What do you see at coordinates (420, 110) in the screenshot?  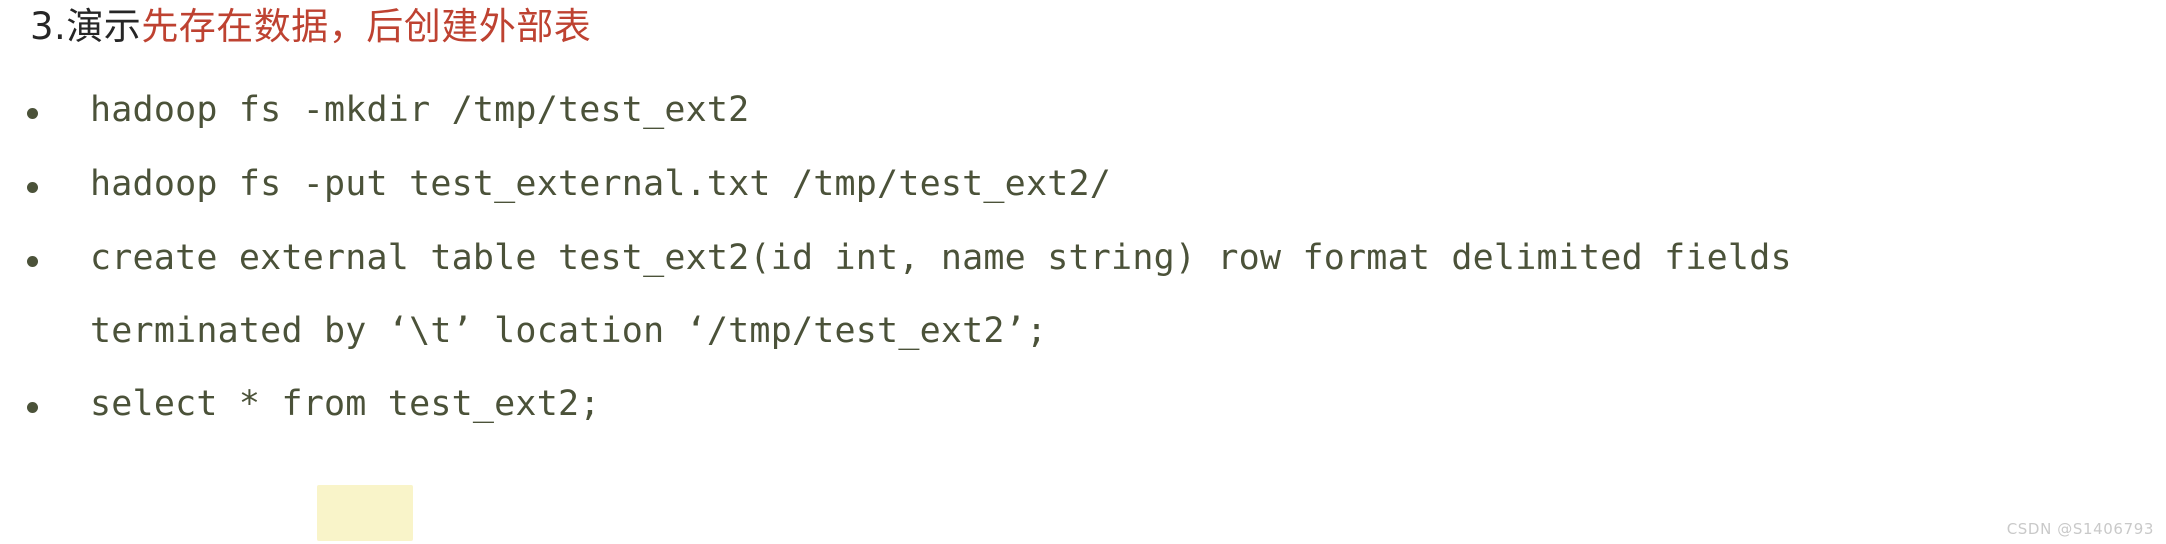 I see `list-item-command: hadoop fs -mkdir /tmp/test_ext2` at bounding box center [420, 110].